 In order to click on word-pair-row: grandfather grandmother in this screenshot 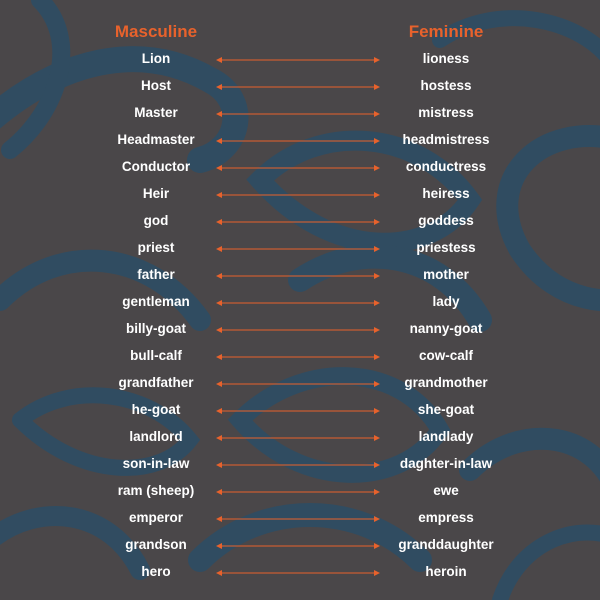, I will do `click(300, 384)`.